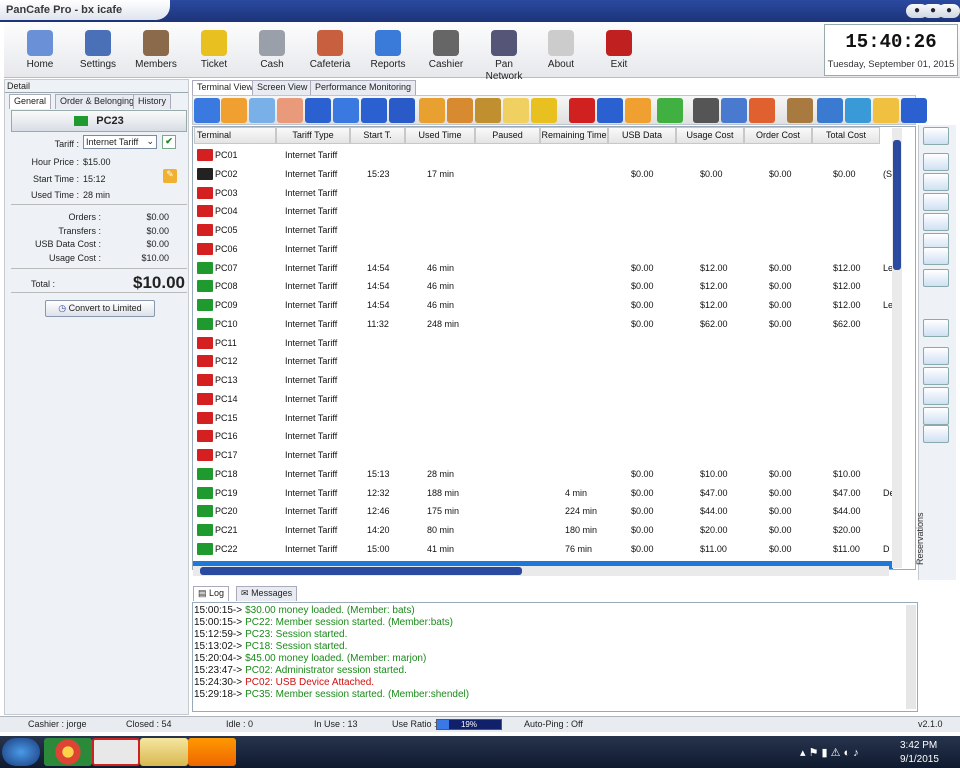 The width and height of the screenshot is (960, 768). What do you see at coordinates (610, 110) in the screenshot?
I see `restart-icon` at bounding box center [610, 110].